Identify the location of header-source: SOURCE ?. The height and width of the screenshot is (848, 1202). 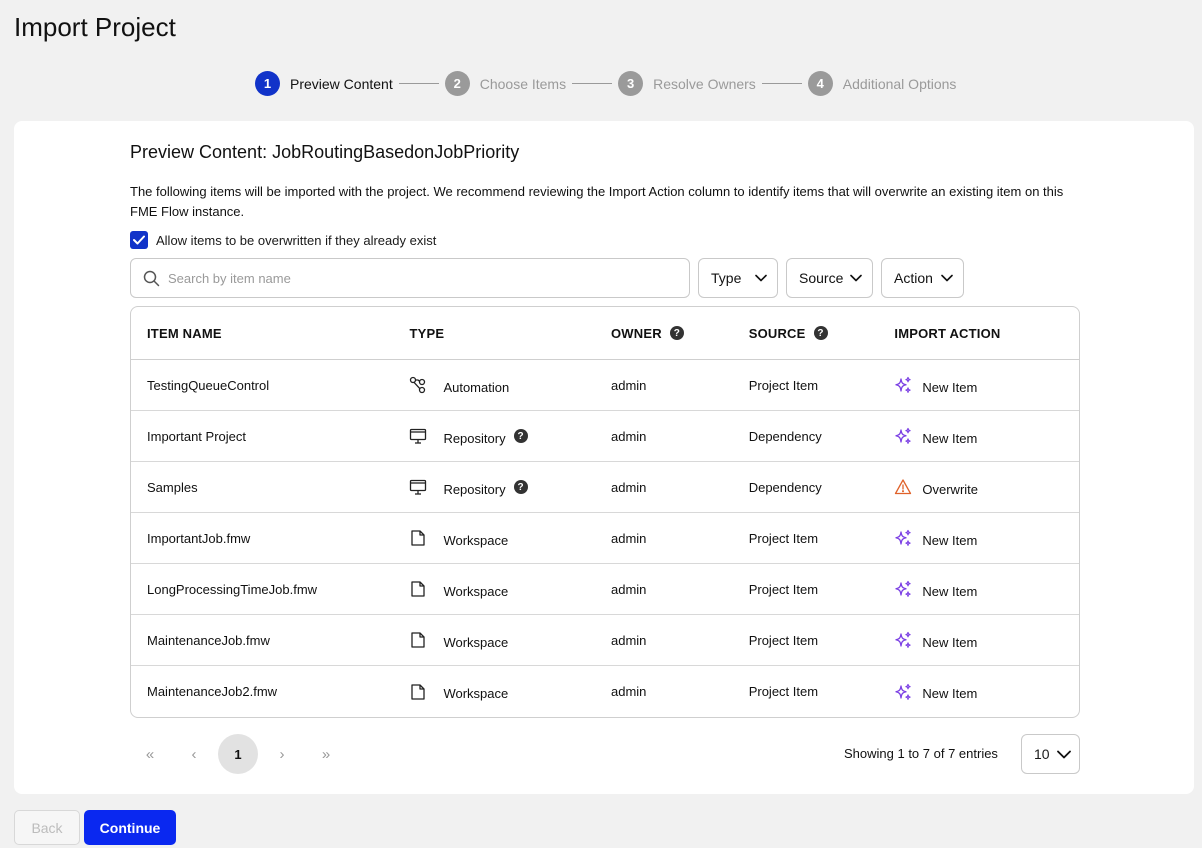
(822, 333).